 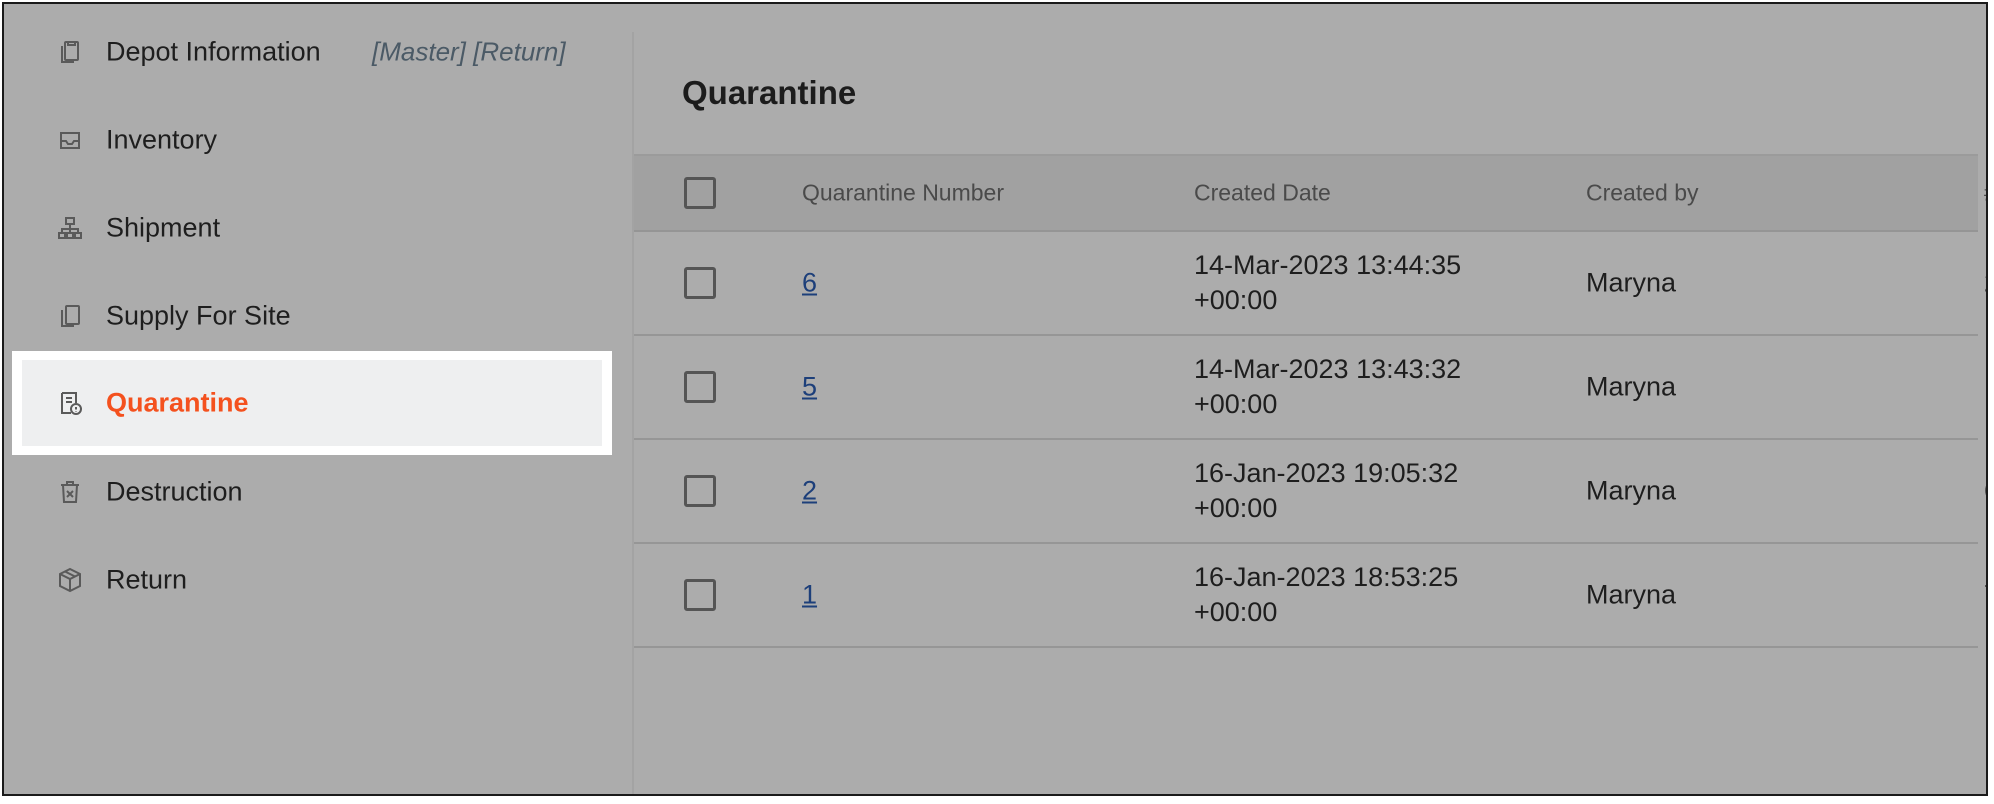 What do you see at coordinates (174, 491) in the screenshot?
I see `sidebar-item-label: Destruction` at bounding box center [174, 491].